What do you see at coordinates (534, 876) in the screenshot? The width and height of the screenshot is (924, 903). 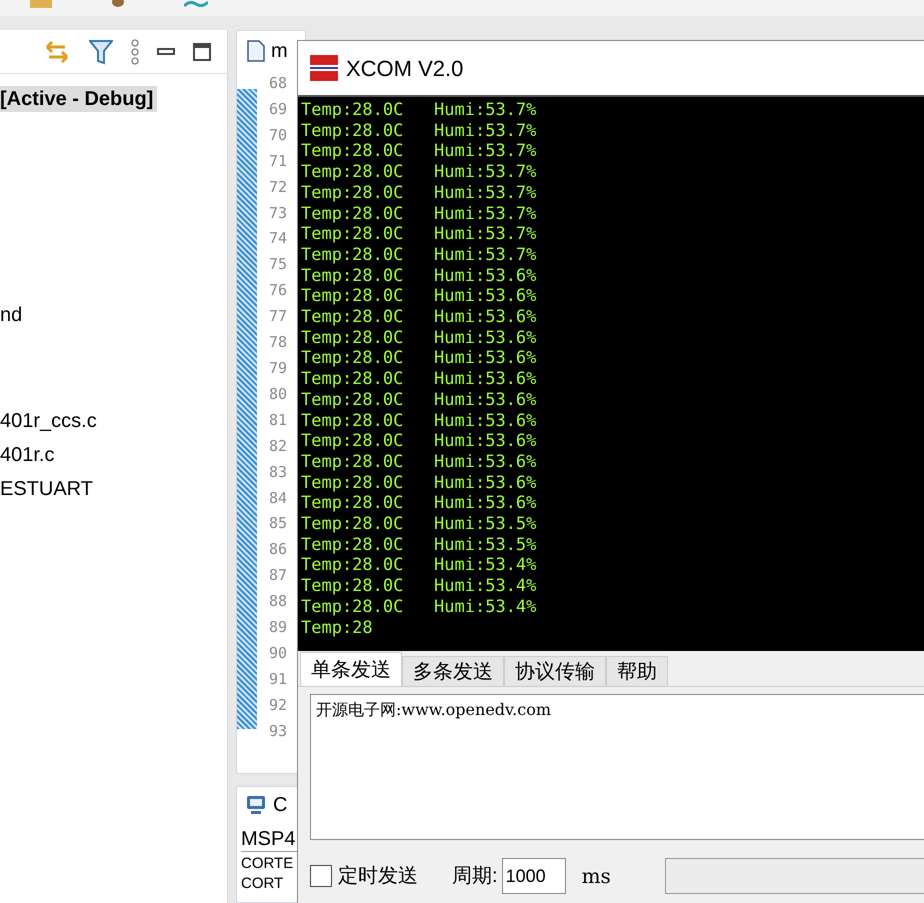 I see `period-field: 1000` at bounding box center [534, 876].